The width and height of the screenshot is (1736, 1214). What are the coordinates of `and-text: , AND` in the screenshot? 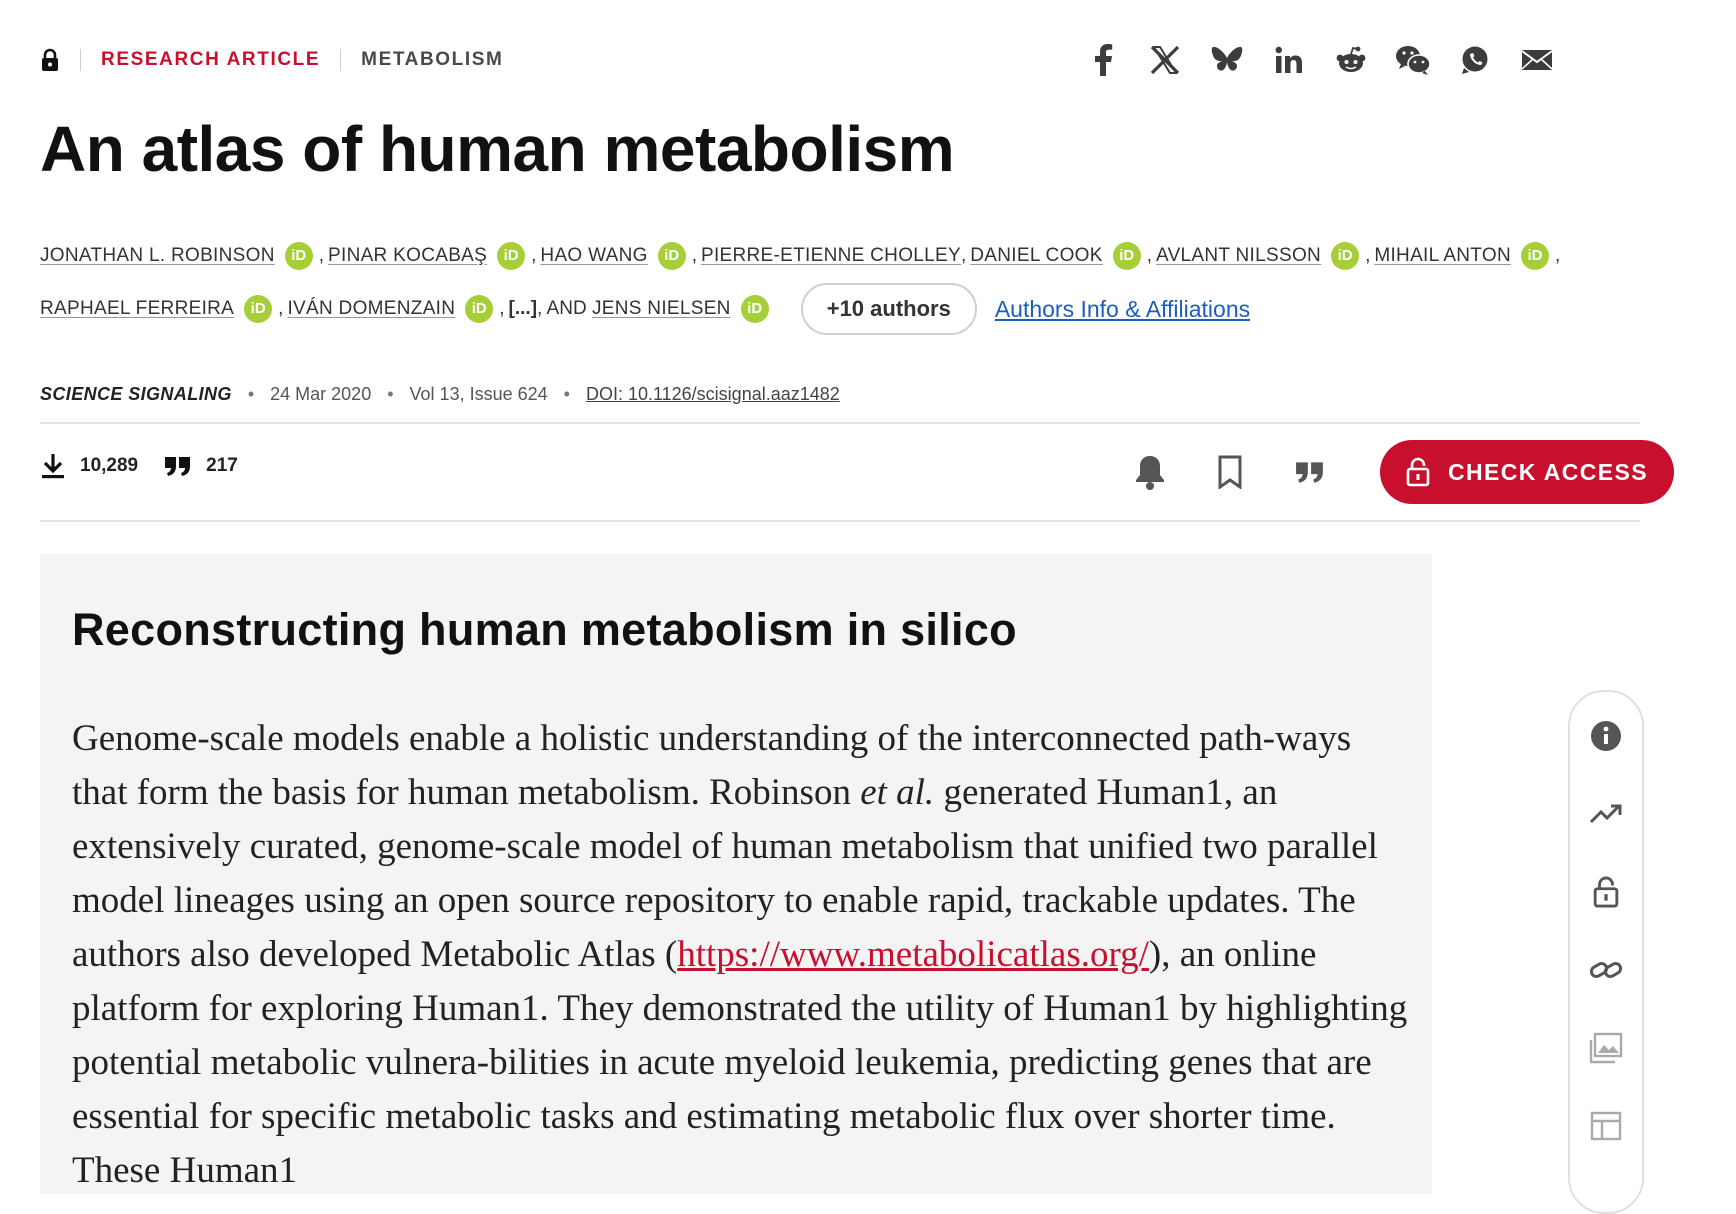 It's located at (564, 308).